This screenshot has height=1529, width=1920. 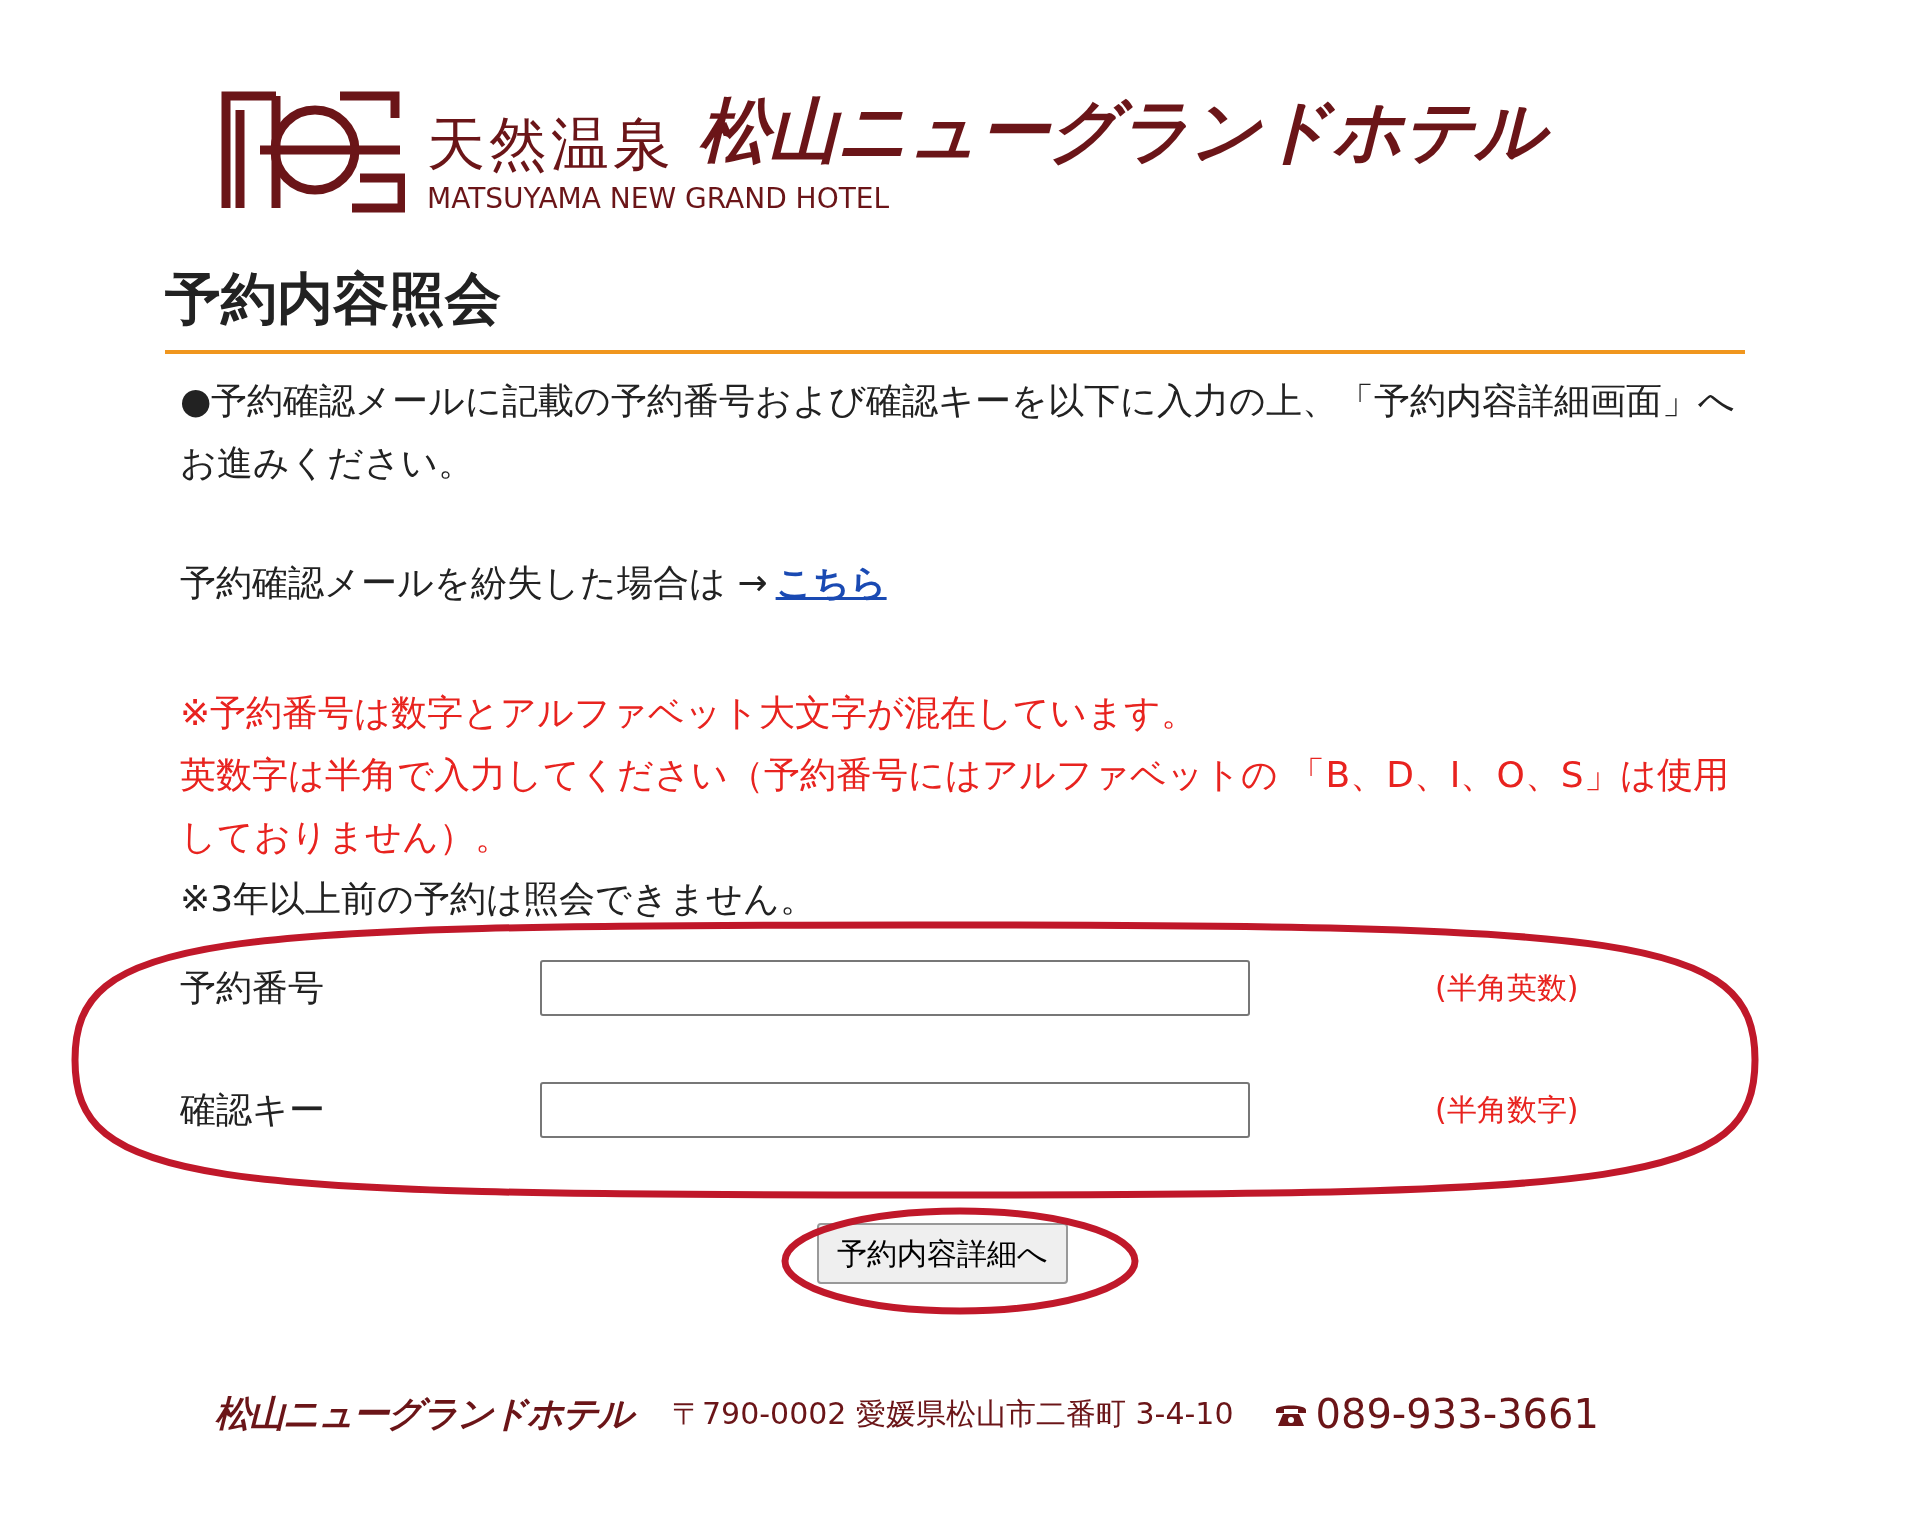 I want to click on here-link: こちら, so click(x=831, y=583).